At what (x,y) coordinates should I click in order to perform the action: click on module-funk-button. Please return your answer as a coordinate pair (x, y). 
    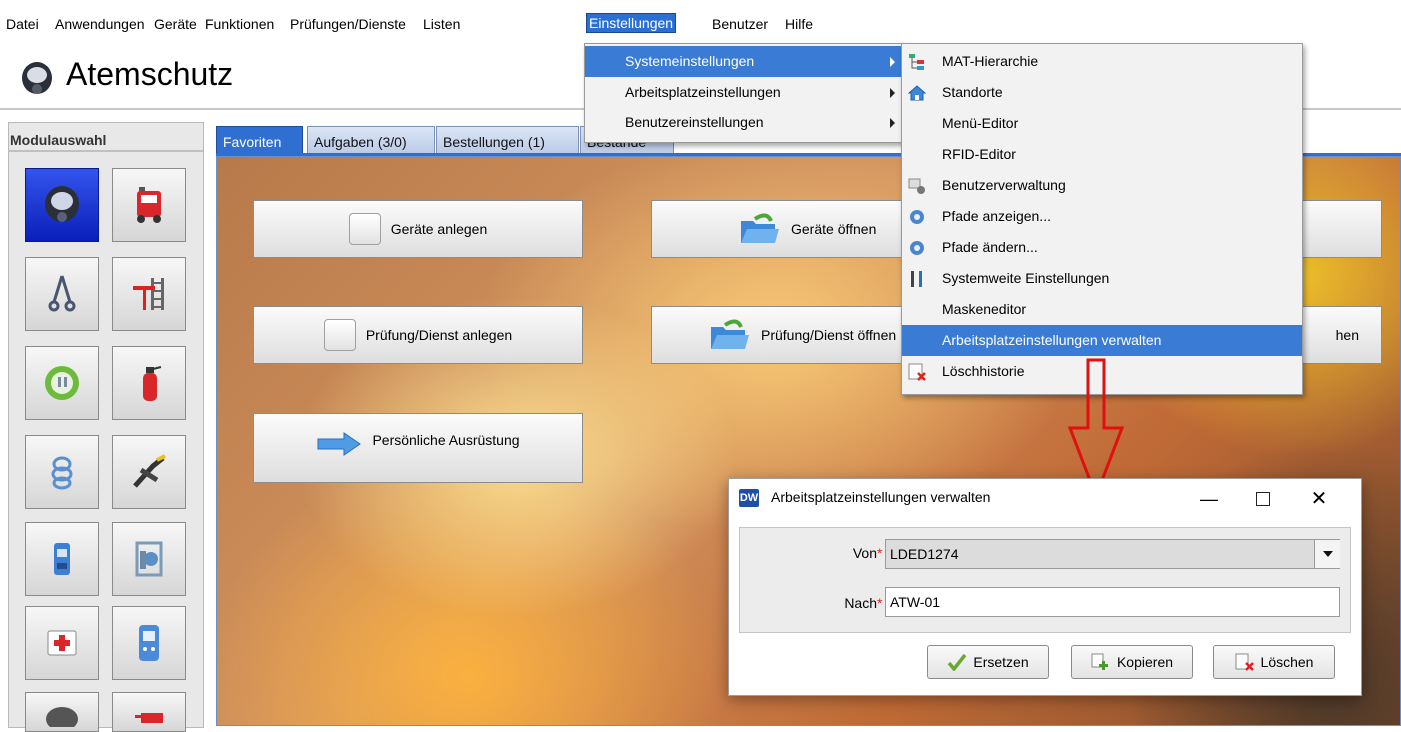
    Looking at the image, I should click on (62, 559).